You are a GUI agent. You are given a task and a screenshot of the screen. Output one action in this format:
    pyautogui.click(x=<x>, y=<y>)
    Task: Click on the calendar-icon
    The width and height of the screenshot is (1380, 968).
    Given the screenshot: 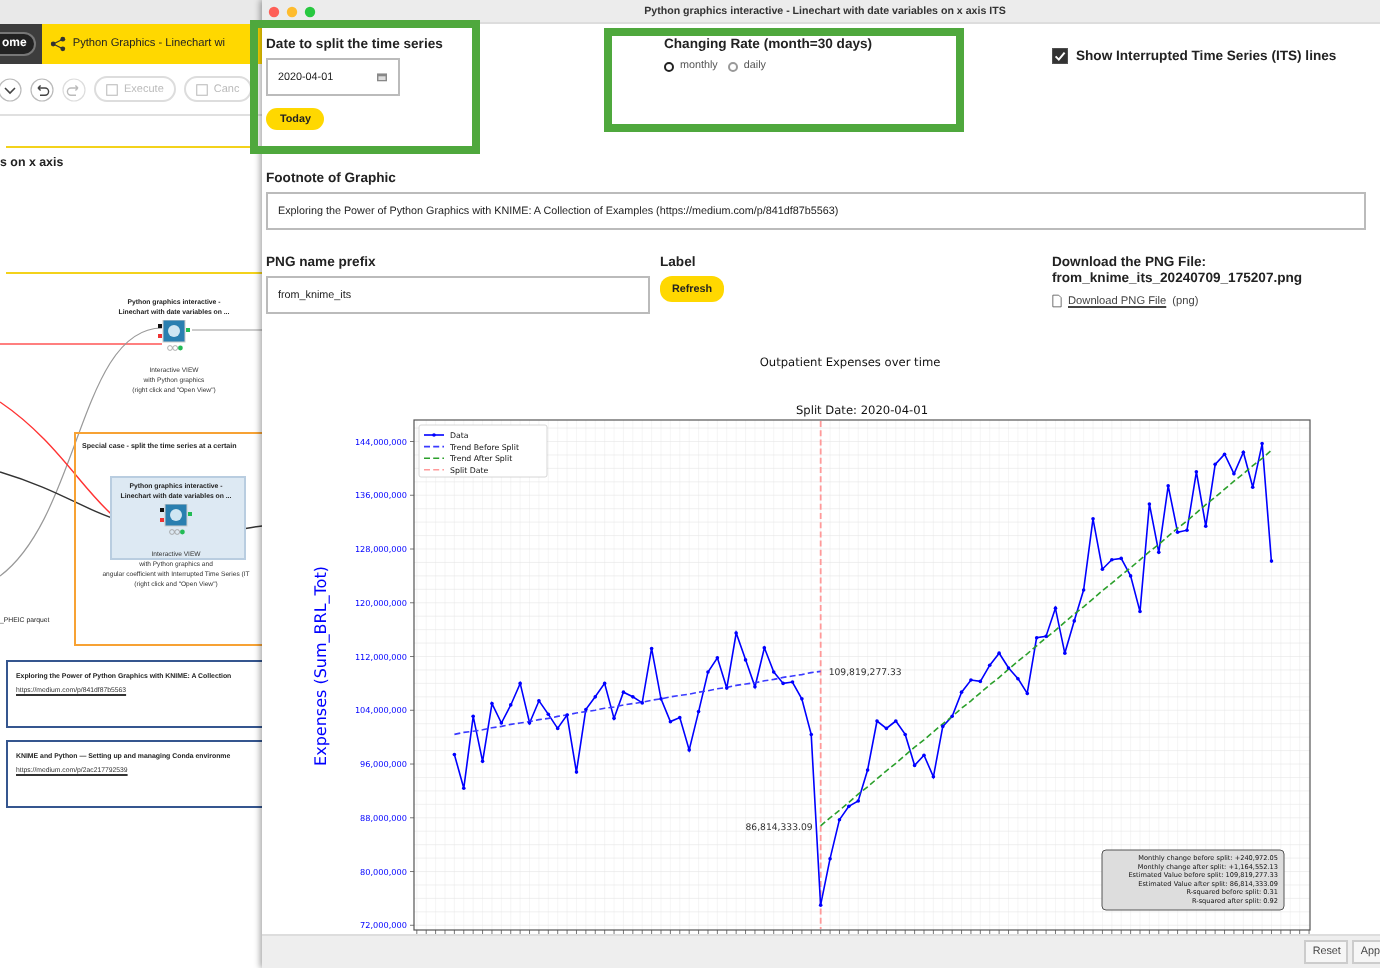 What is the action you would take?
    pyautogui.click(x=382, y=77)
    